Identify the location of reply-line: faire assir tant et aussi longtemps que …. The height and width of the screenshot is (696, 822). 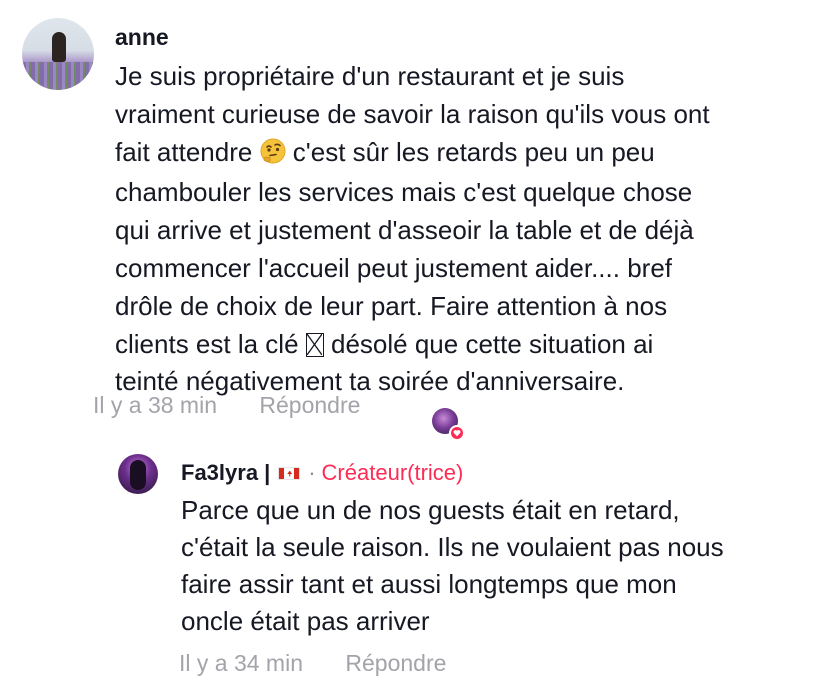
(429, 584).